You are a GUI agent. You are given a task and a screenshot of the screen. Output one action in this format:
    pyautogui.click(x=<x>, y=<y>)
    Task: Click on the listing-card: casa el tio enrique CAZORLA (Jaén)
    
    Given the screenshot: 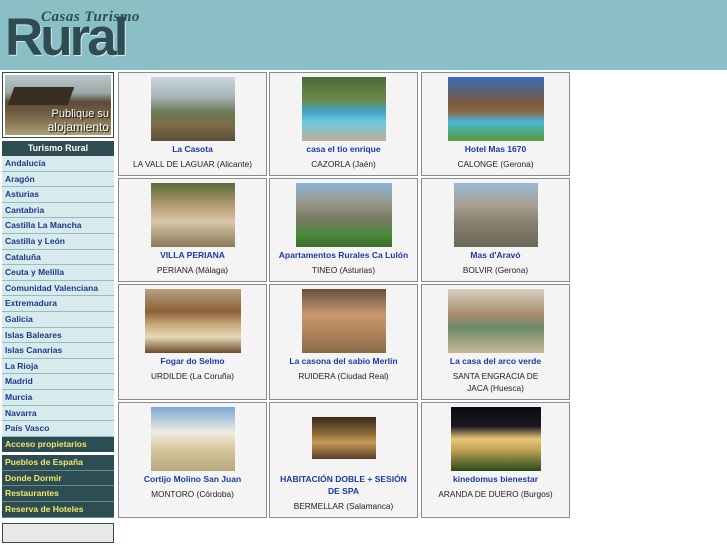 What is the action you would take?
    pyautogui.click(x=343, y=124)
    